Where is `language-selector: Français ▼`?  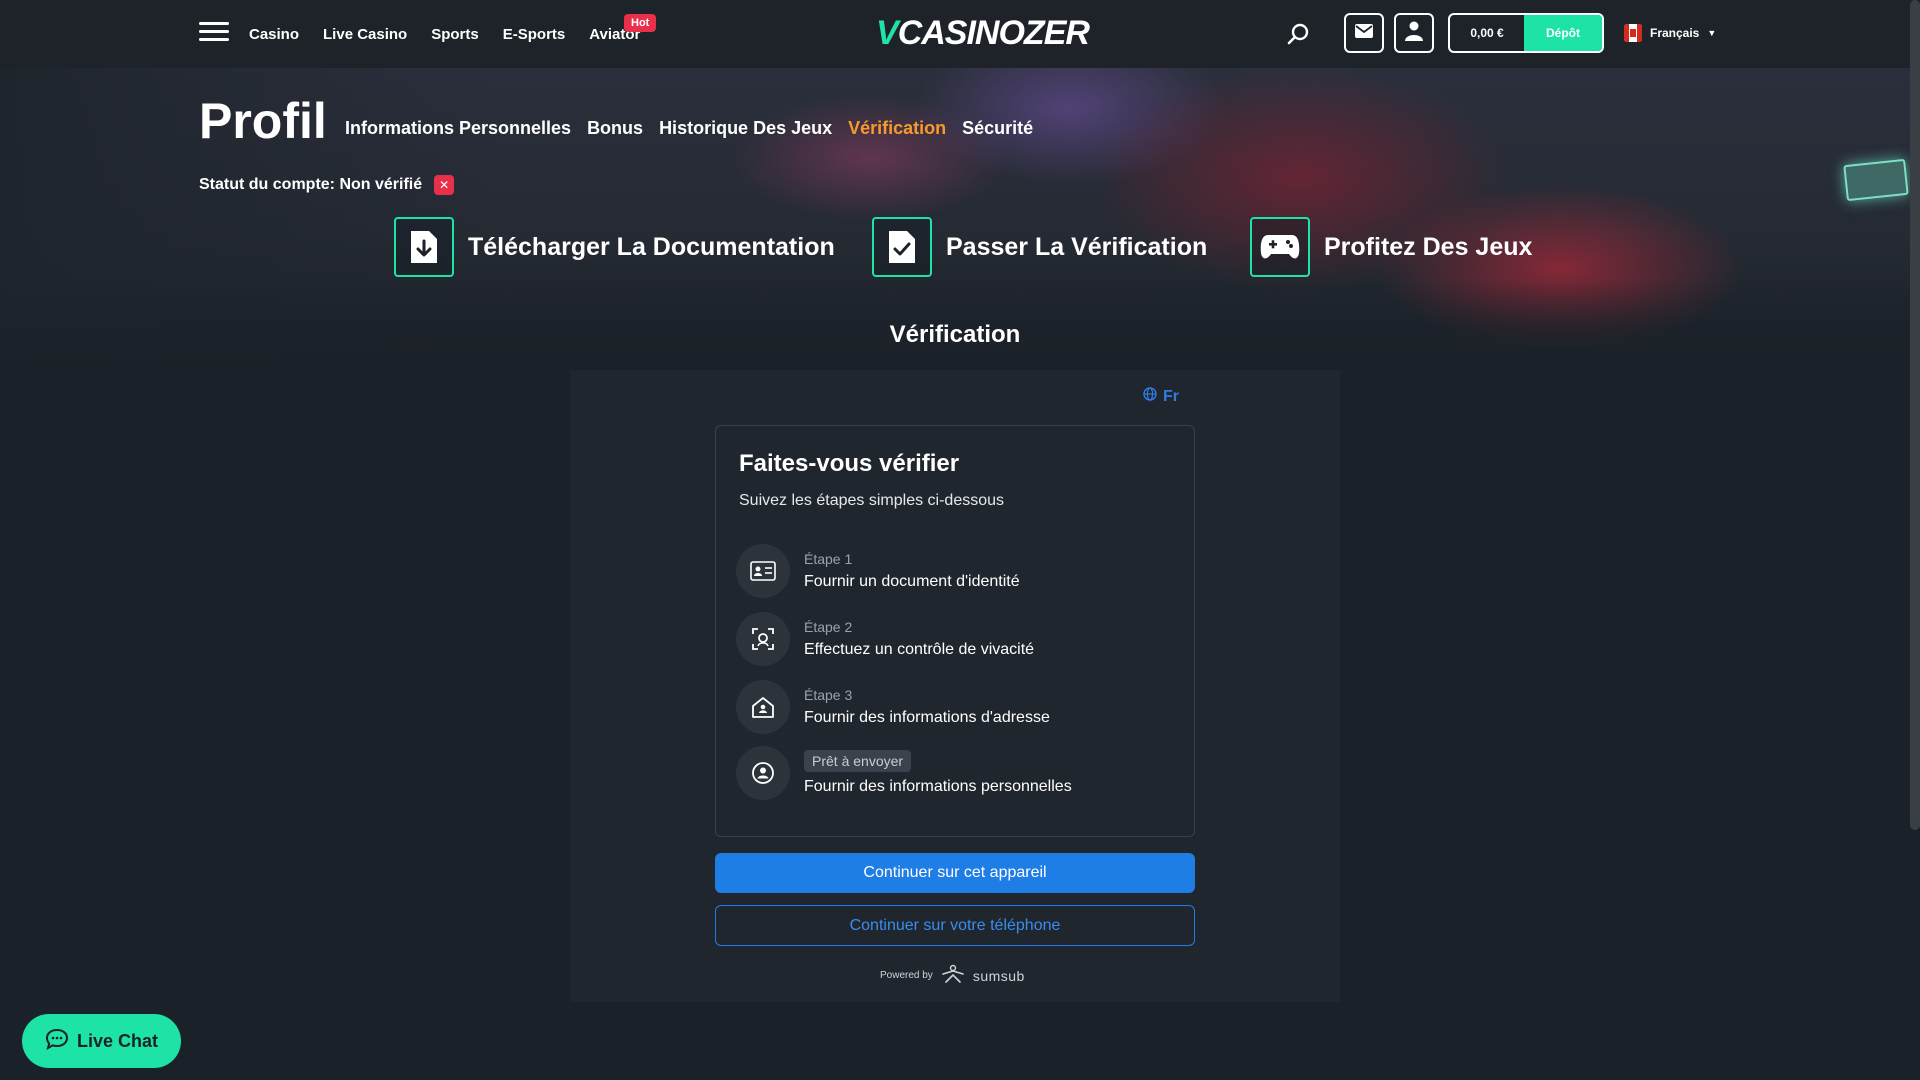
language-selector: Français ▼ is located at coordinates (1670, 33).